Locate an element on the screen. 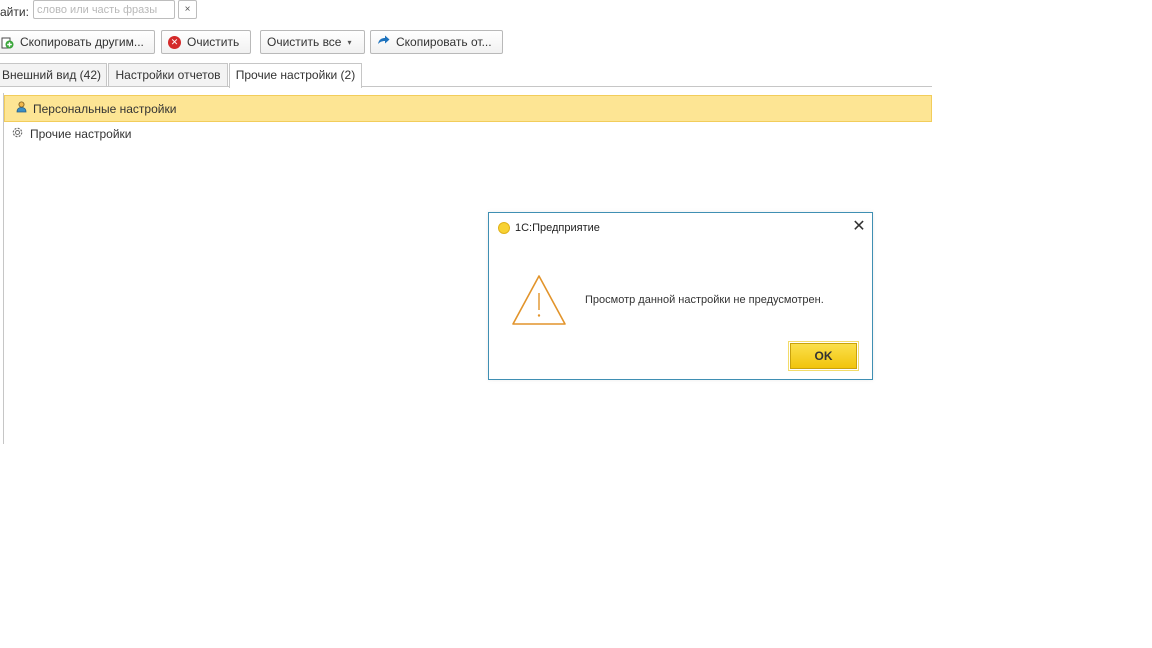  search-clear-button: × is located at coordinates (187, 9).